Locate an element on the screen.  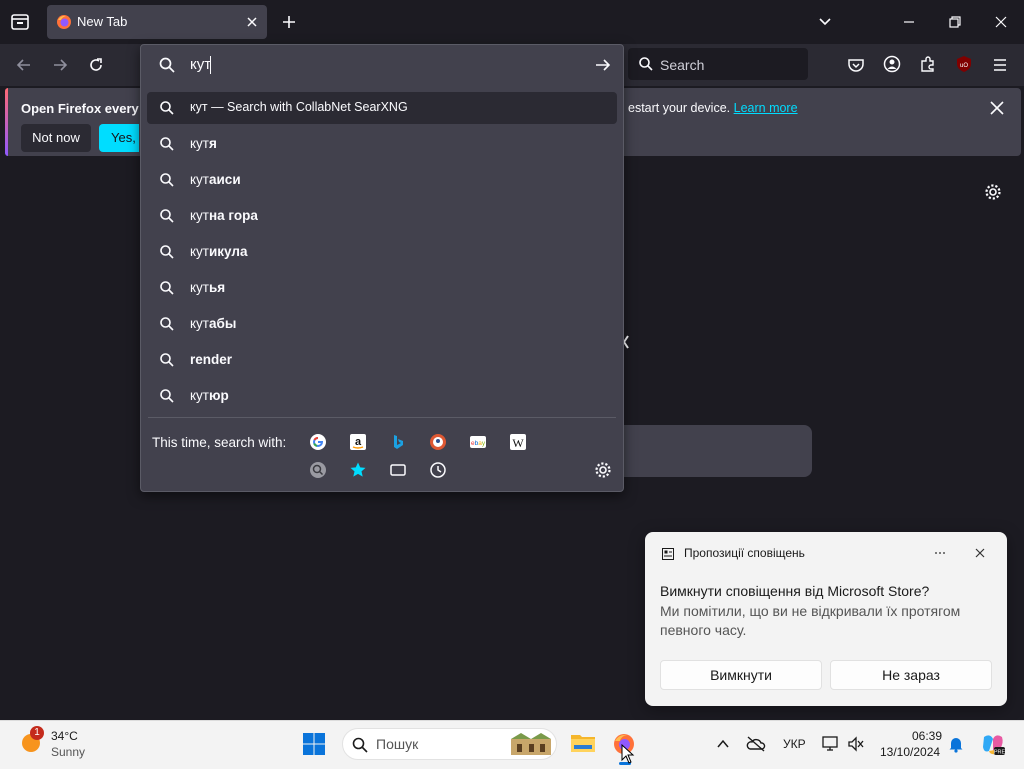
suggestion-row: кутя is located at coordinates (382, 144).